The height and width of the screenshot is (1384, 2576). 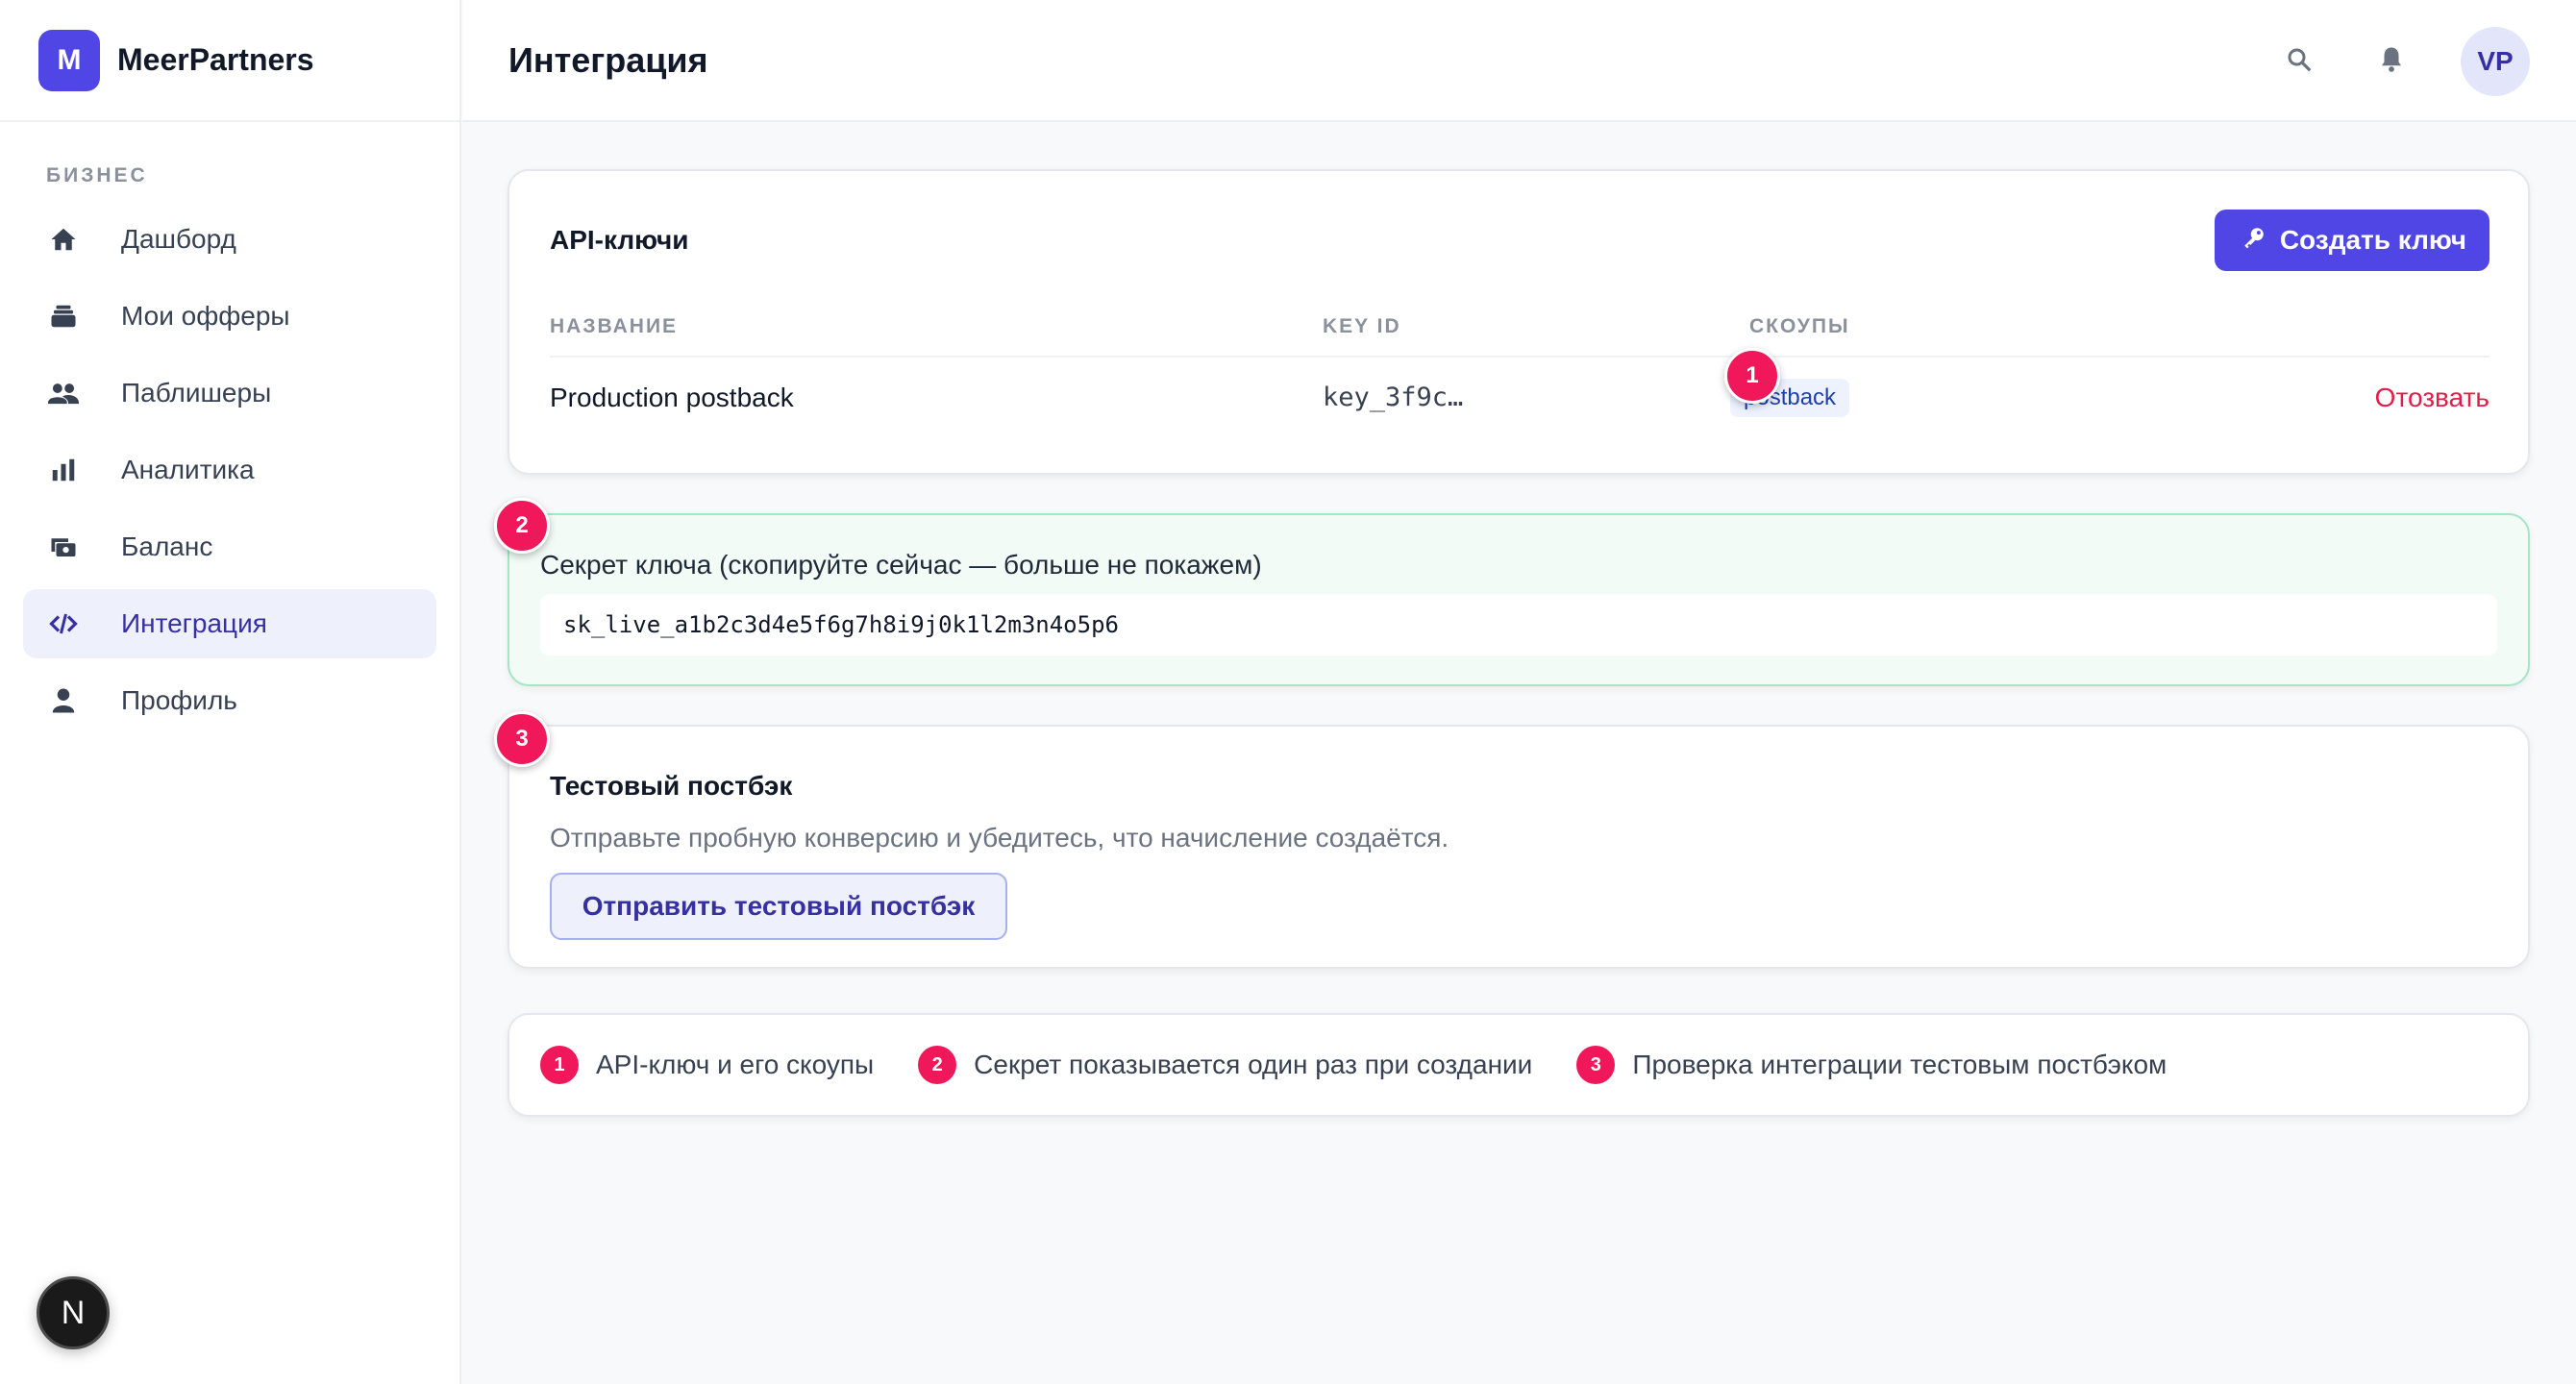 What do you see at coordinates (64, 393) in the screenshot?
I see `users-icon` at bounding box center [64, 393].